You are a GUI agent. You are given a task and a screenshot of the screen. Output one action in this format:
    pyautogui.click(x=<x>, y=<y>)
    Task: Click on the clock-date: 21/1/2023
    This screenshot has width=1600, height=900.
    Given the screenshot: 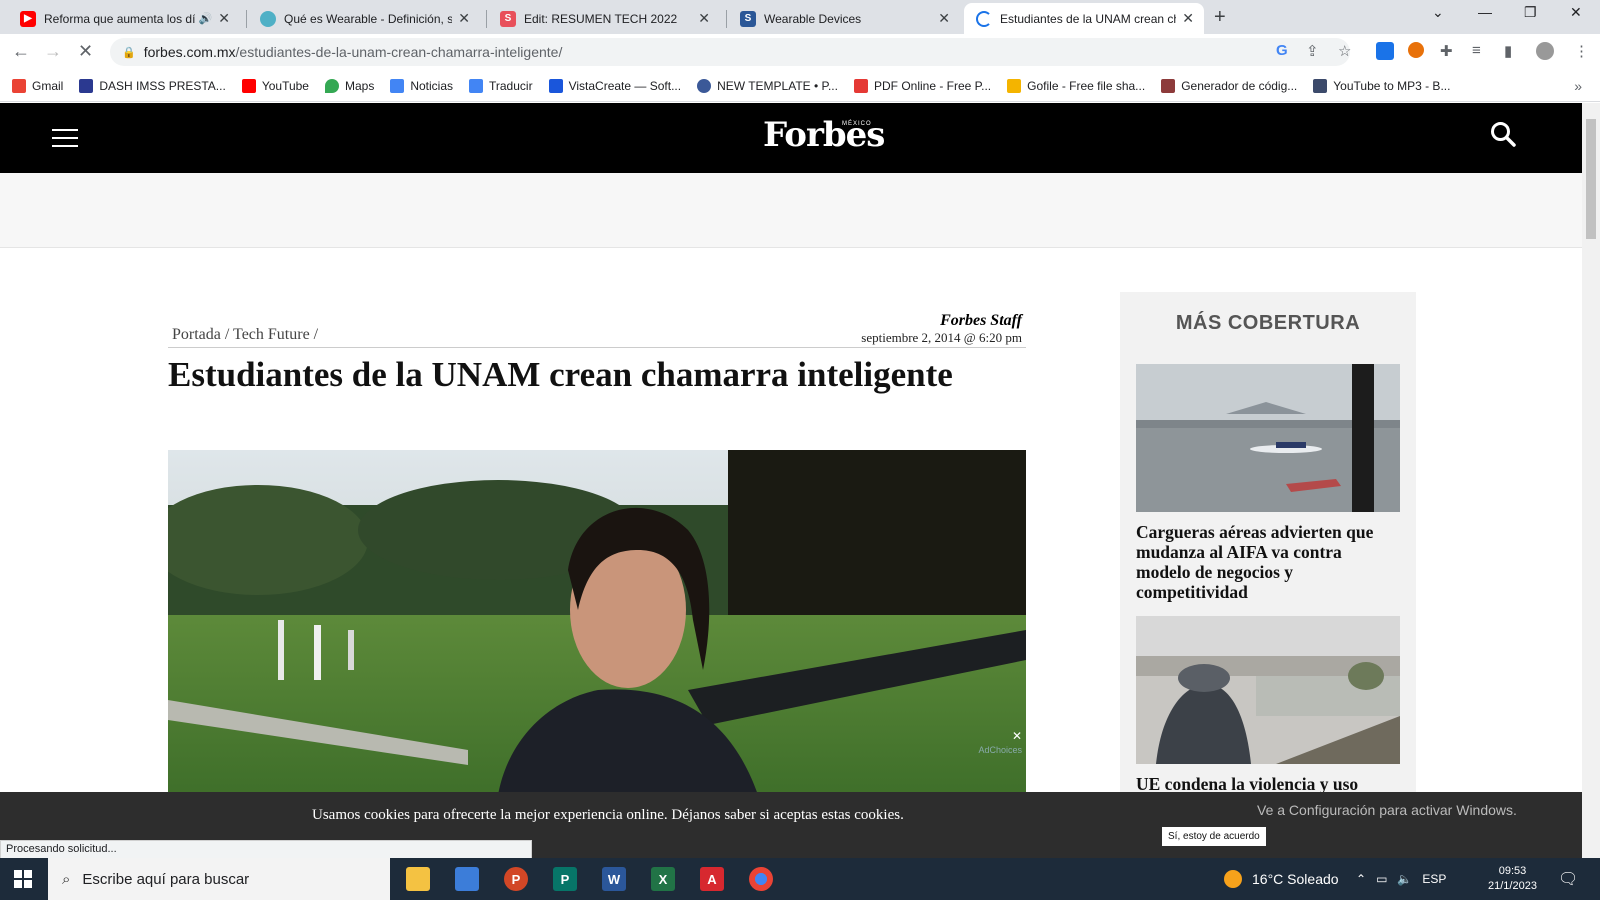 What is the action you would take?
    pyautogui.click(x=1512, y=886)
    